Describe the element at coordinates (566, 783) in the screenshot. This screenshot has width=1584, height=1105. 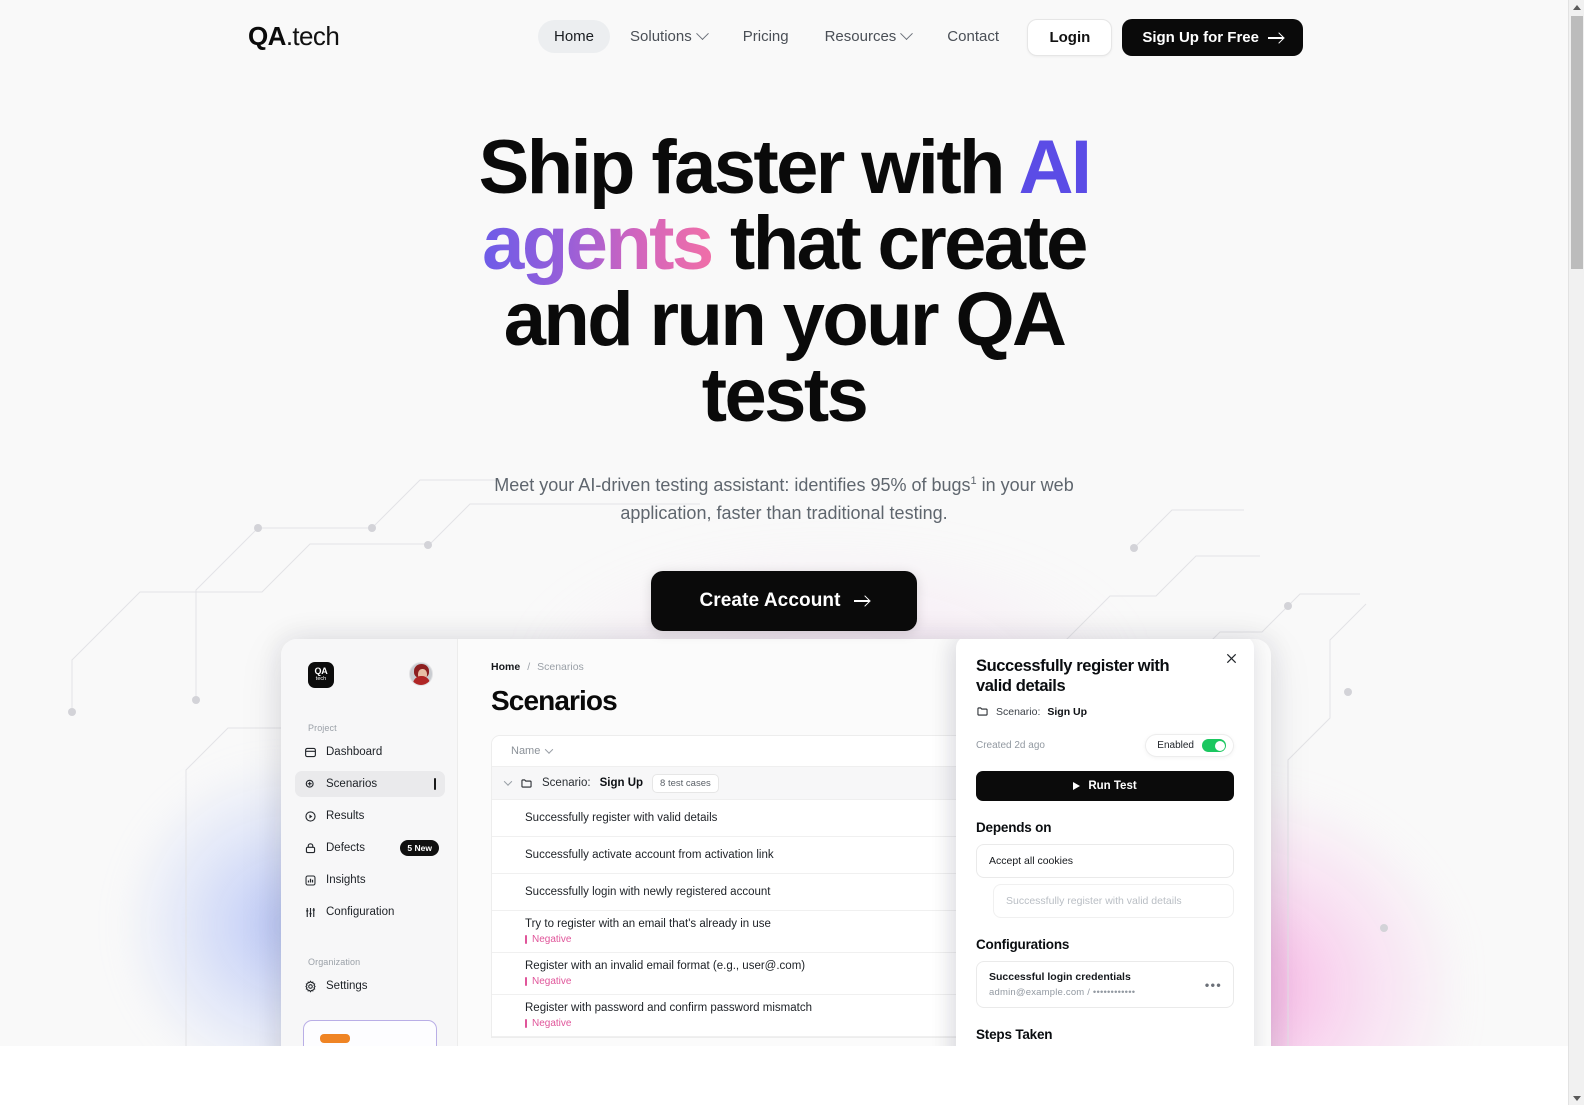
I see `group-prefix: Scenario:` at that location.